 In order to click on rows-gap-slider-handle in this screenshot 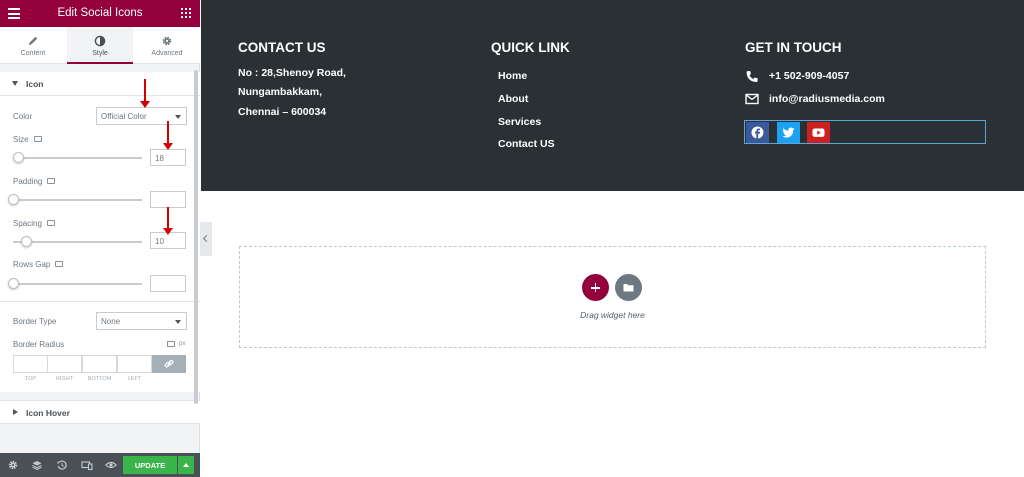, I will do `click(13, 283)`.